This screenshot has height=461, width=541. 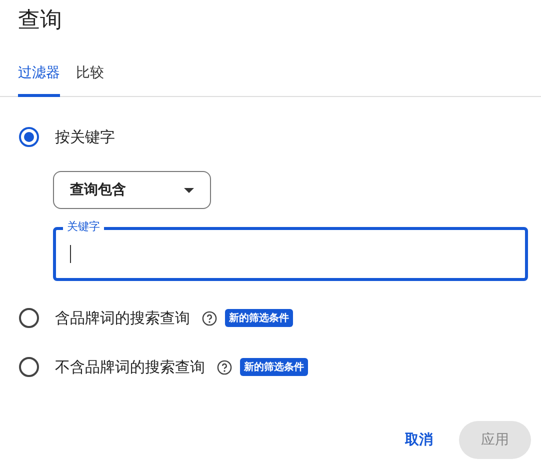 I want to click on option-label: 含品牌词的搜索查询, so click(x=122, y=318).